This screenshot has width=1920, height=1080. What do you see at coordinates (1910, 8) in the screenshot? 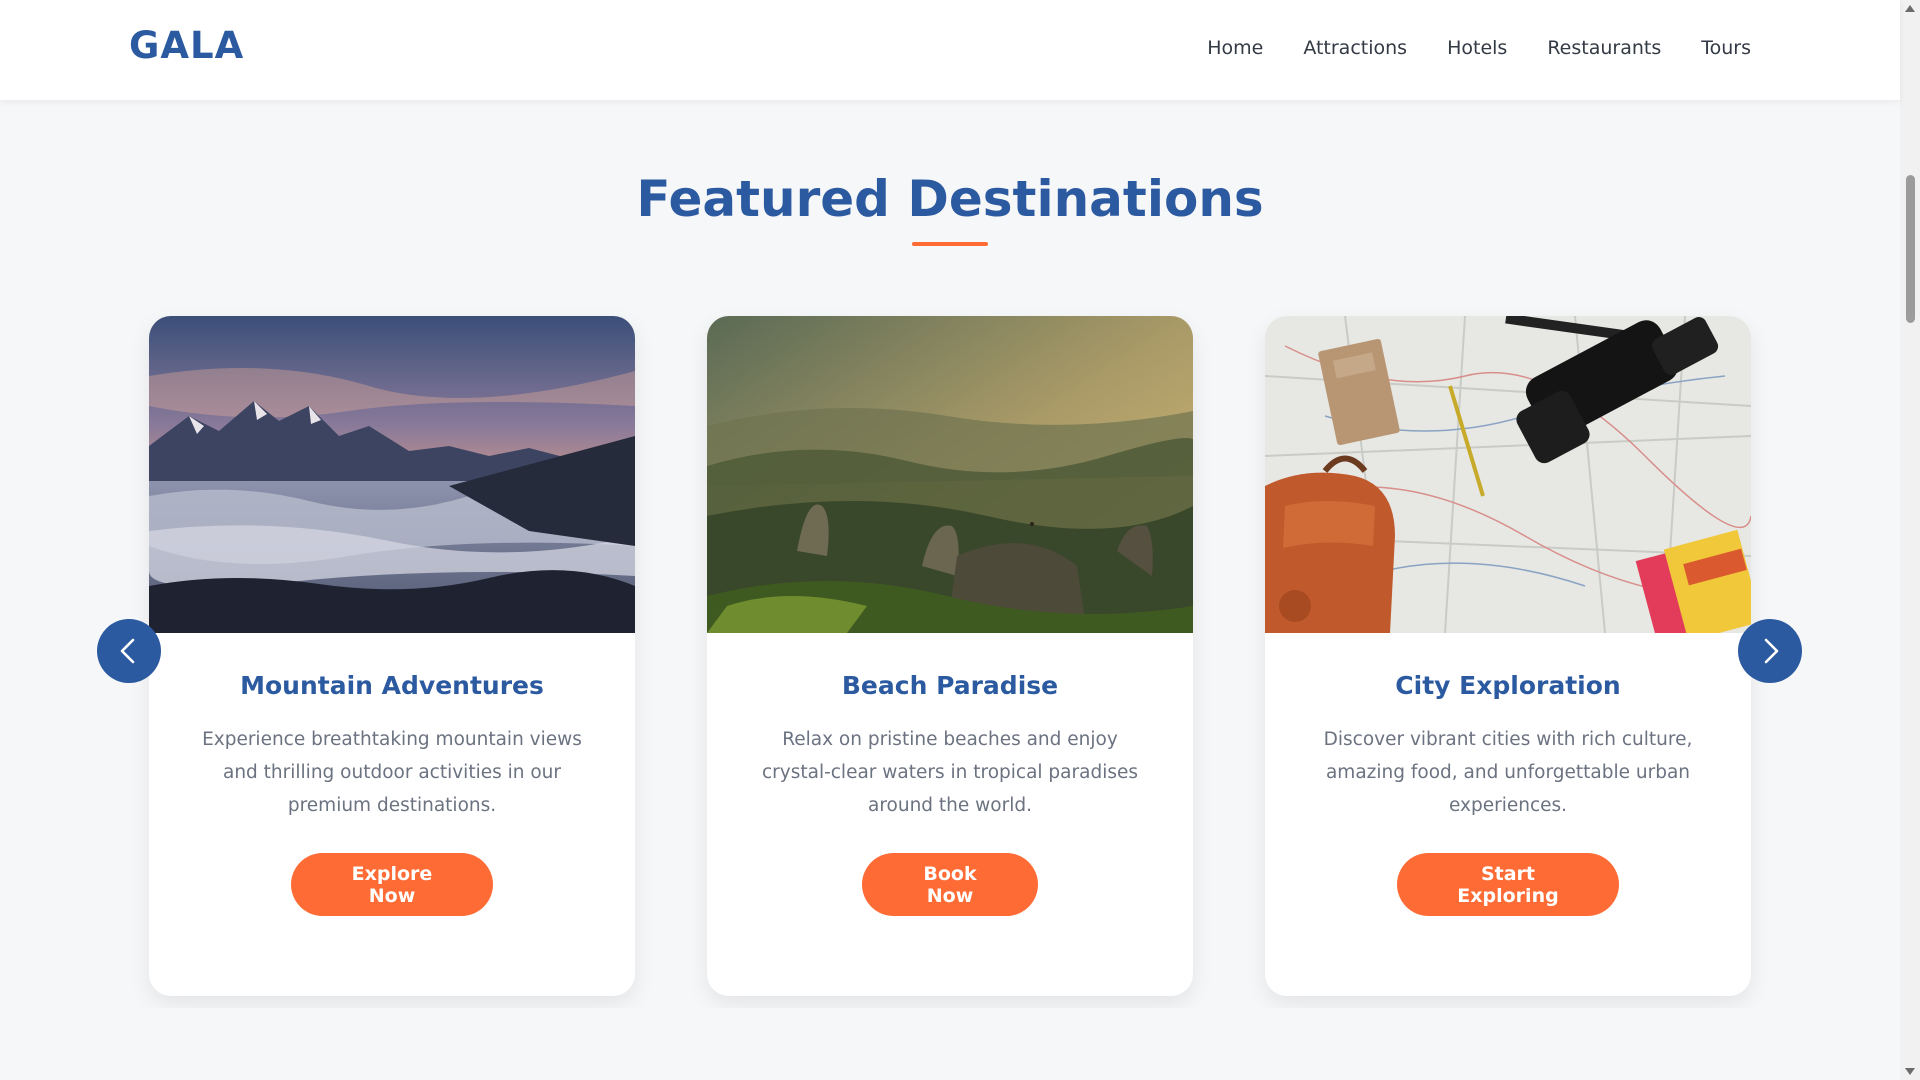
I see `scroll-up-arrow-icon` at bounding box center [1910, 8].